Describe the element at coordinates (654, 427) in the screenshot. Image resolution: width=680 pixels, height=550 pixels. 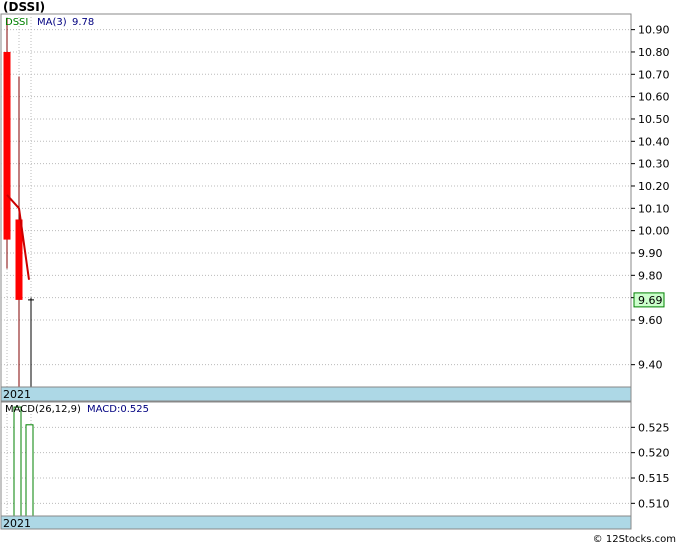
I see `macd-tick-label: 0.525` at that location.